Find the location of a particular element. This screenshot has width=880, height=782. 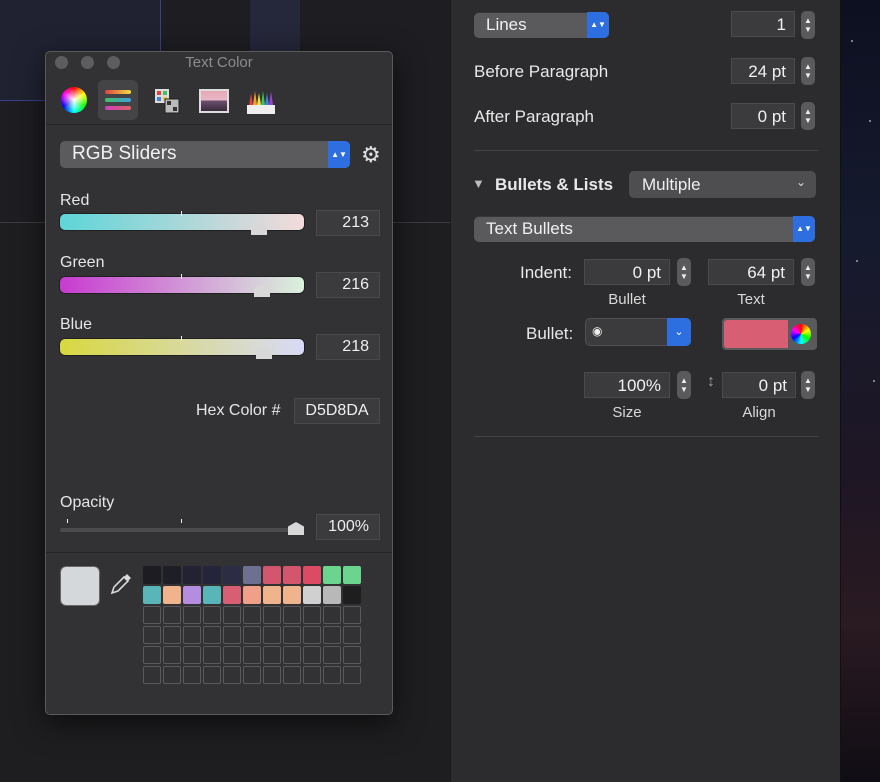

bullet-size-field: 100% is located at coordinates (627, 385).